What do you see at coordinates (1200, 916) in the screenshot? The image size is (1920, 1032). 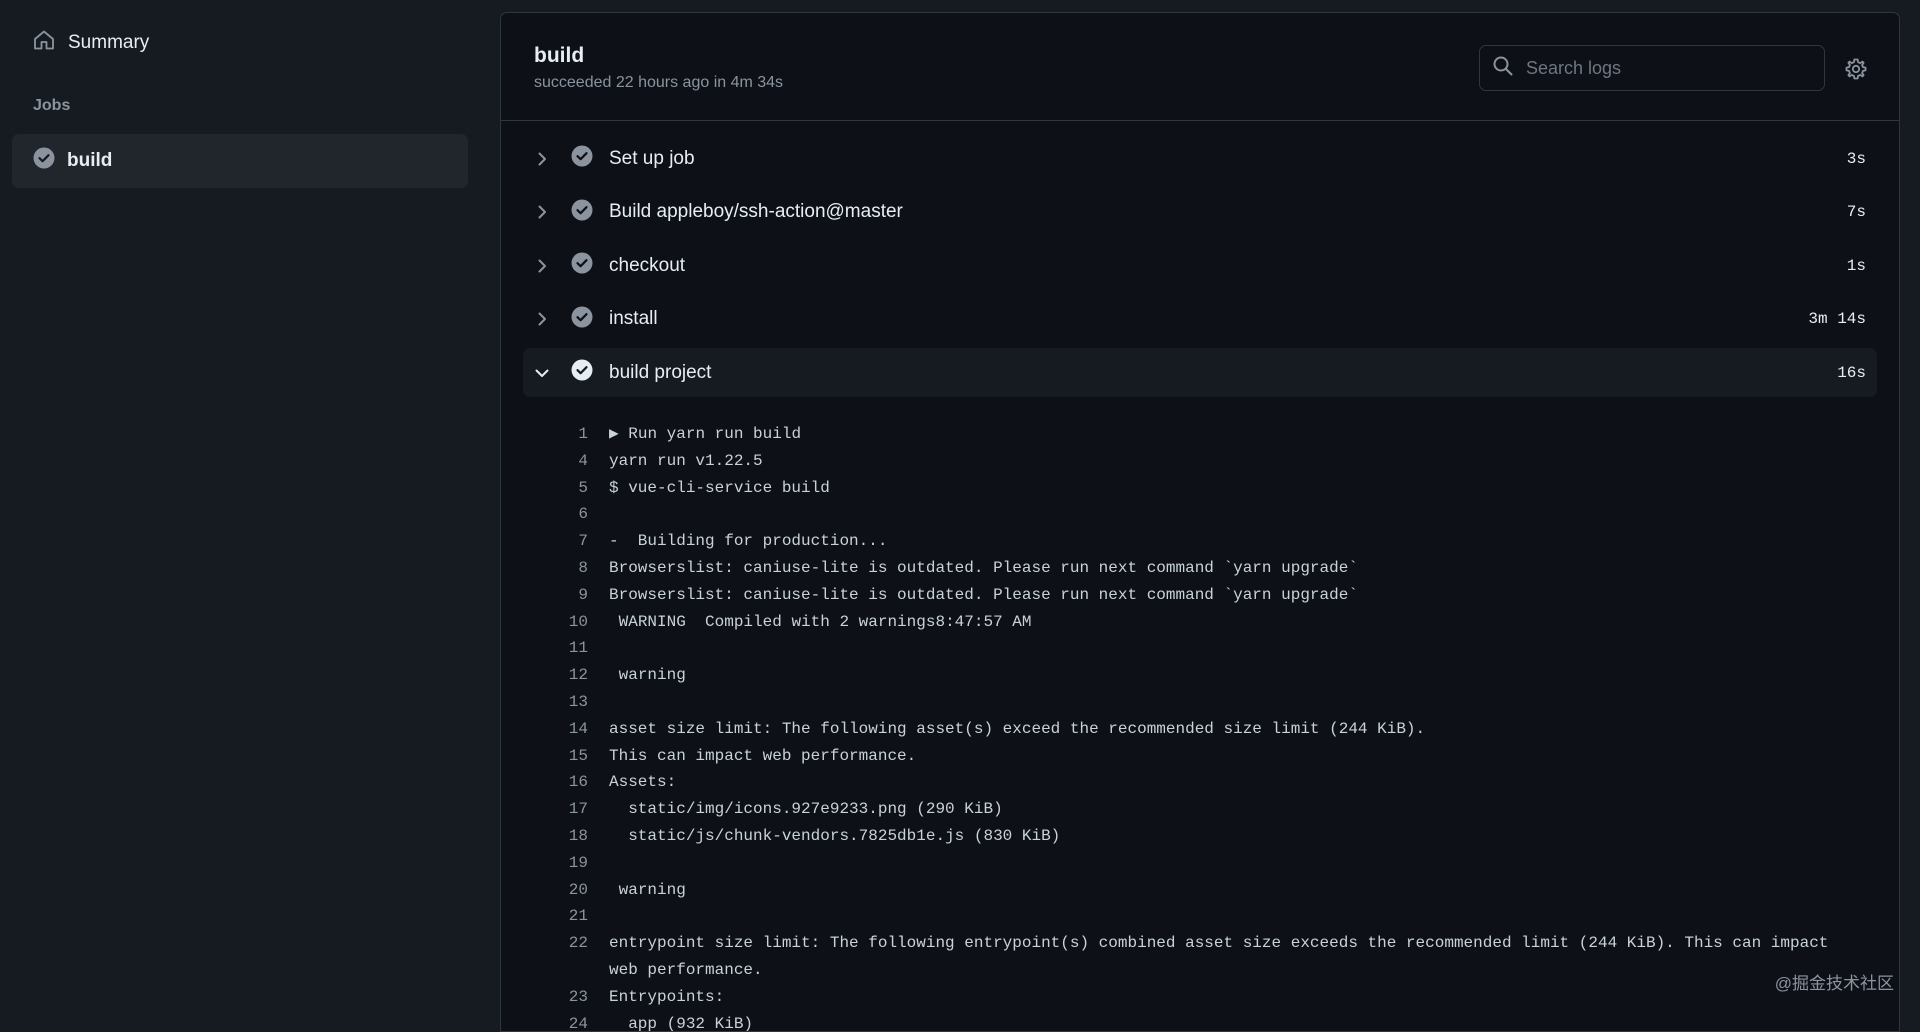 I see `log-line: 21` at bounding box center [1200, 916].